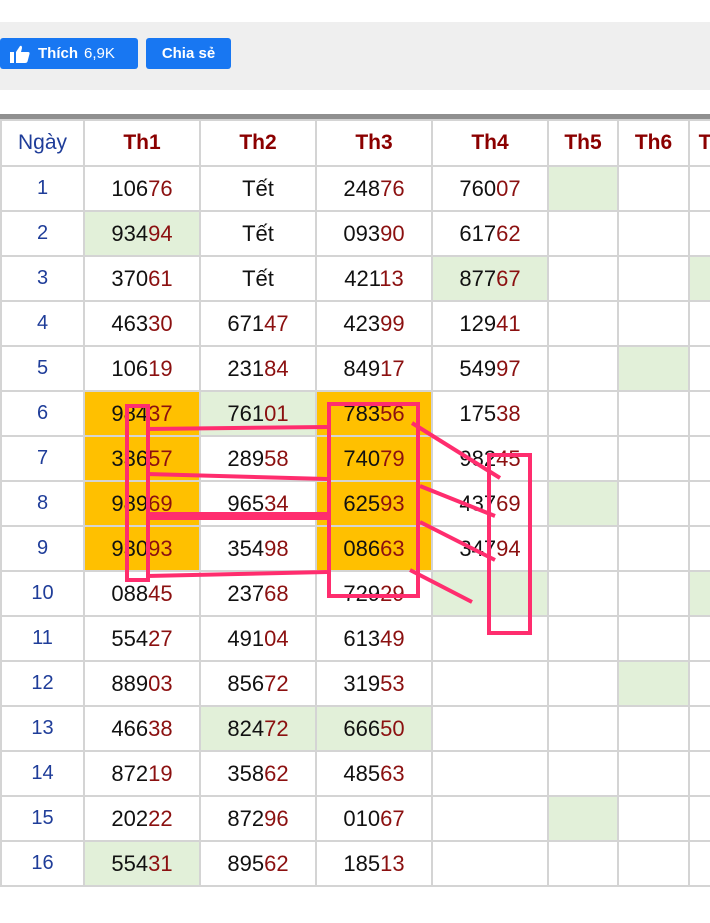  What do you see at coordinates (355, 548) in the screenshot?
I see `table-row: 9 93093 35498 08663 34794` at bounding box center [355, 548].